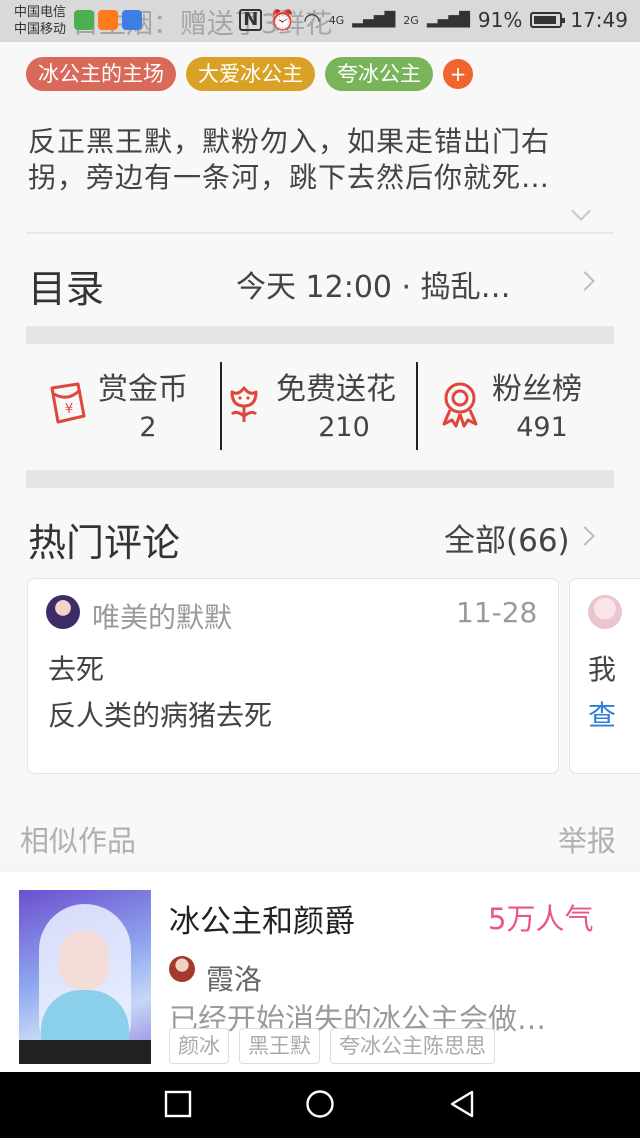 This screenshot has width=640, height=1138. I want to click on comment-card: 我 查, so click(604, 676).